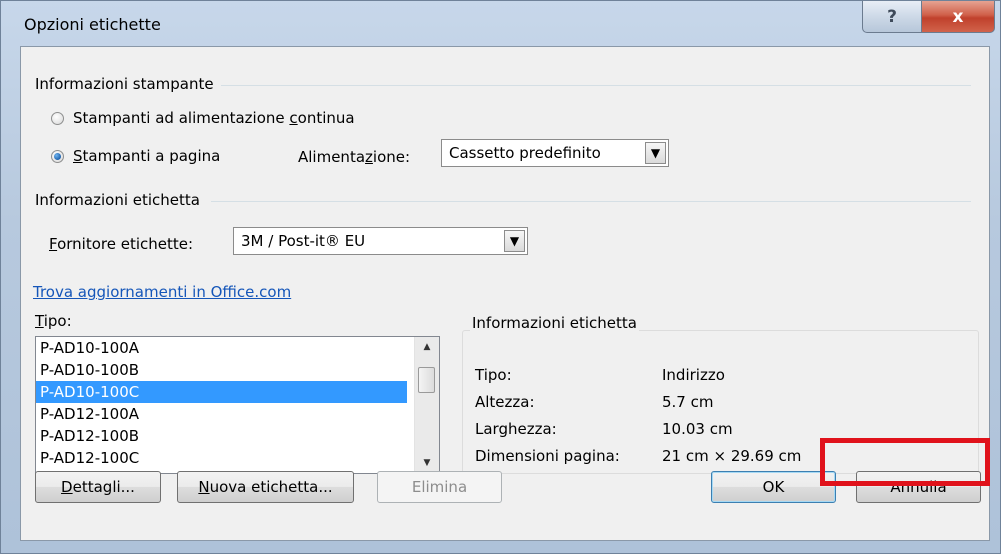 This screenshot has width=1001, height=554. I want to click on delete-button: Elimina, so click(439, 487).